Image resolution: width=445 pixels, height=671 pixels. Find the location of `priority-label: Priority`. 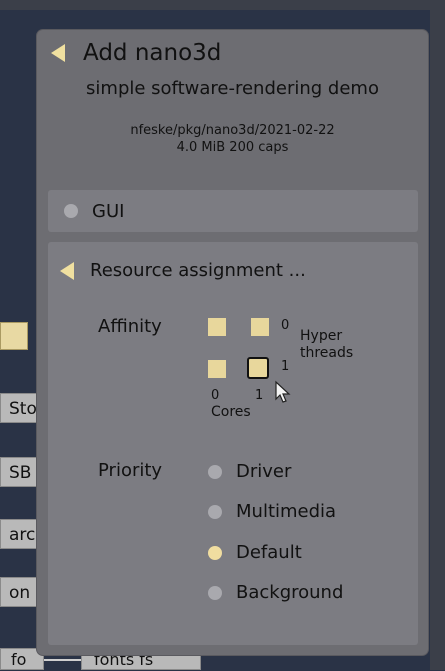

priority-label: Priority is located at coordinates (130, 470).